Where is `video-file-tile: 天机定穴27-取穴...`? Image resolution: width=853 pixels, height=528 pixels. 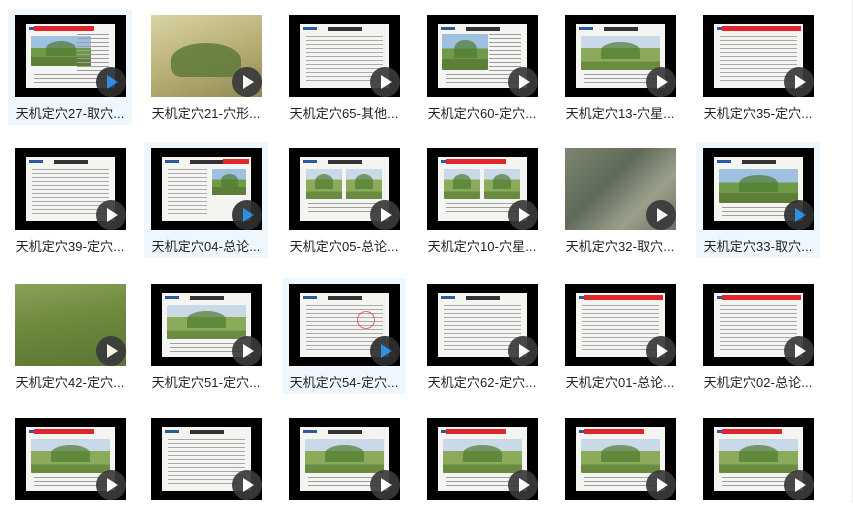
video-file-tile: 天机定穴27-取穴... is located at coordinates (70, 67).